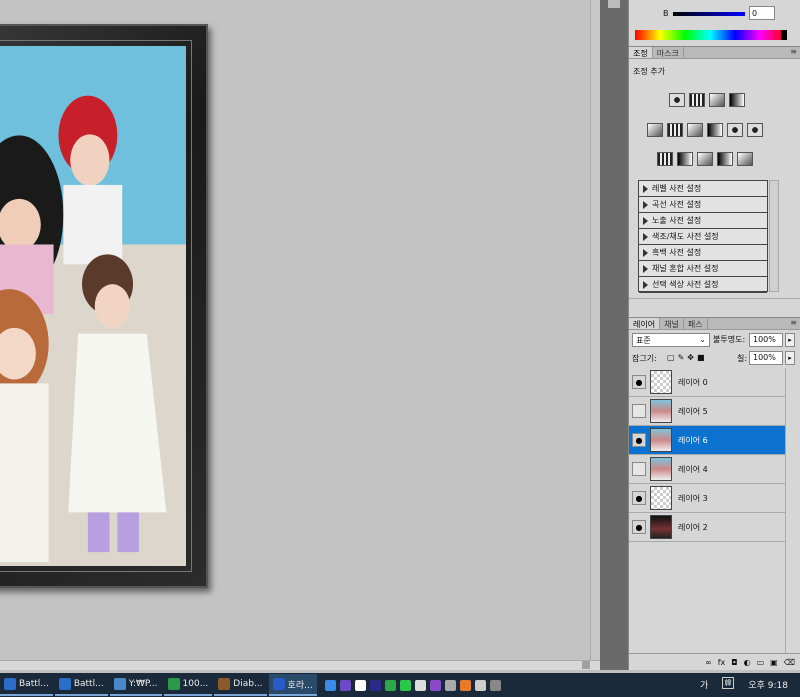  Describe the element at coordinates (701, 357) in the screenshot. I see `lock-all-icon: ■` at that location.